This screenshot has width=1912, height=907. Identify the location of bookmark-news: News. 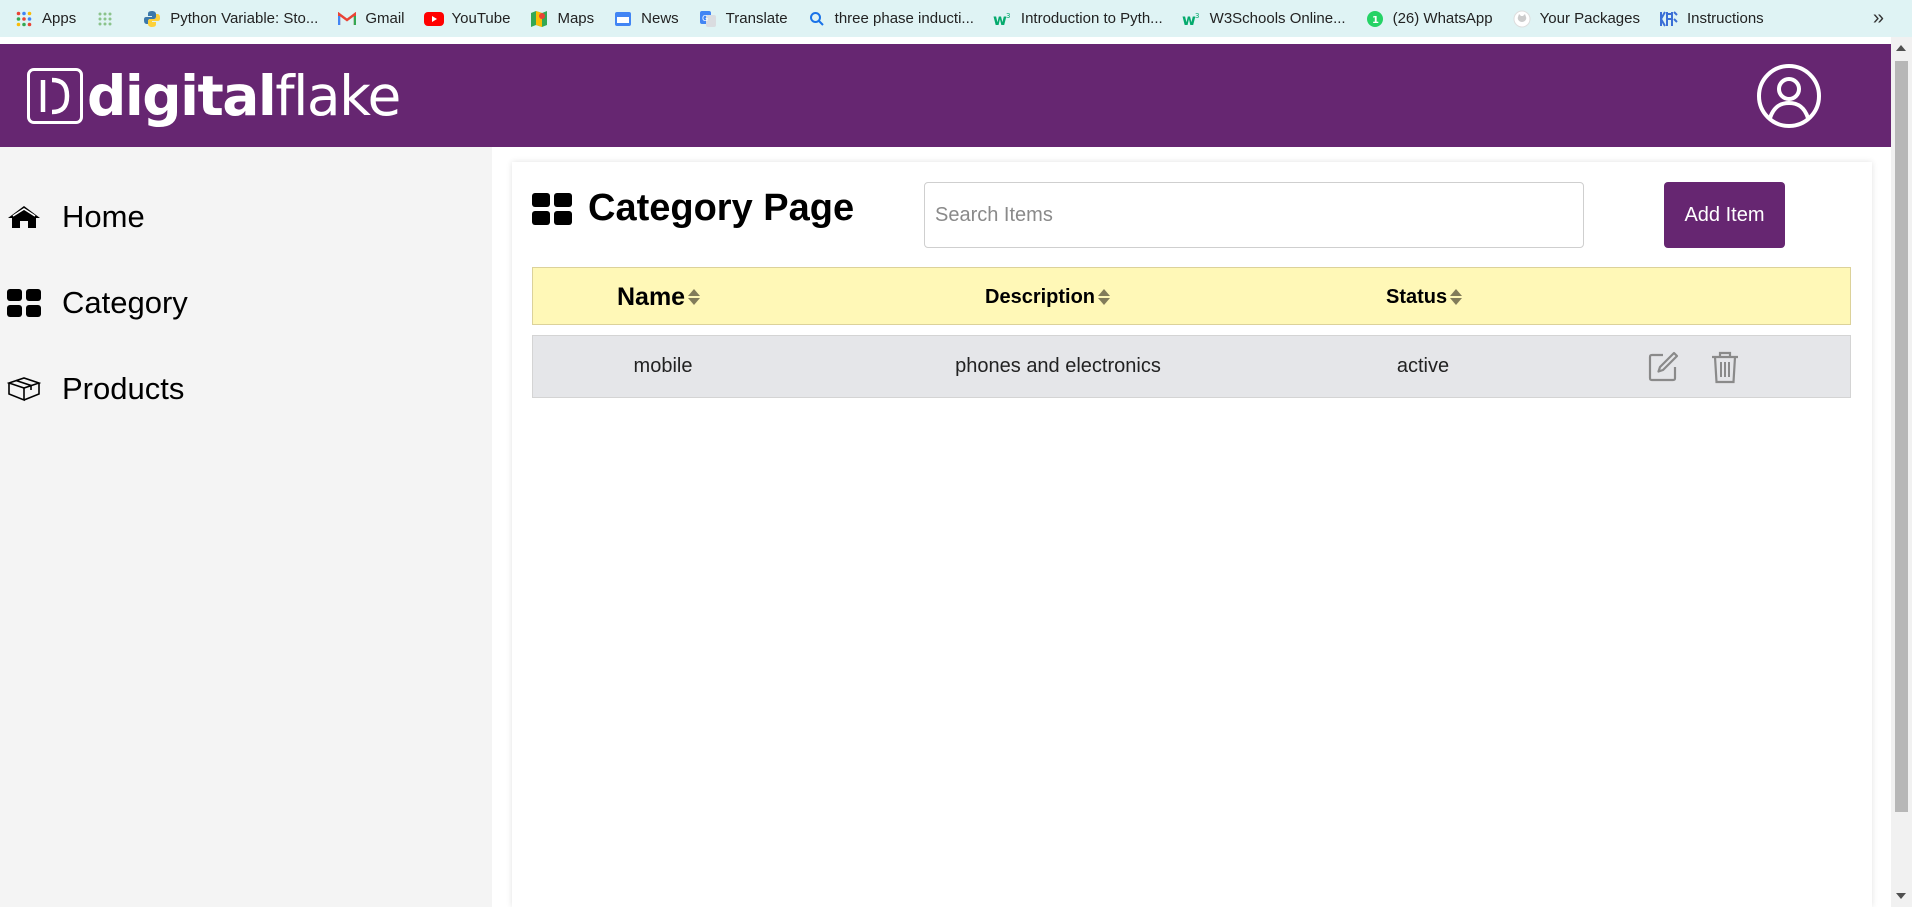
(647, 18).